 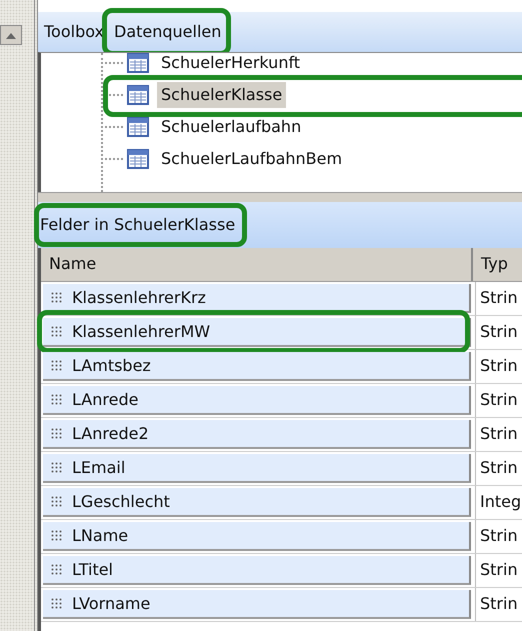 I want to click on panel-title: Felder in SchuelerKlasse, so click(x=138, y=224).